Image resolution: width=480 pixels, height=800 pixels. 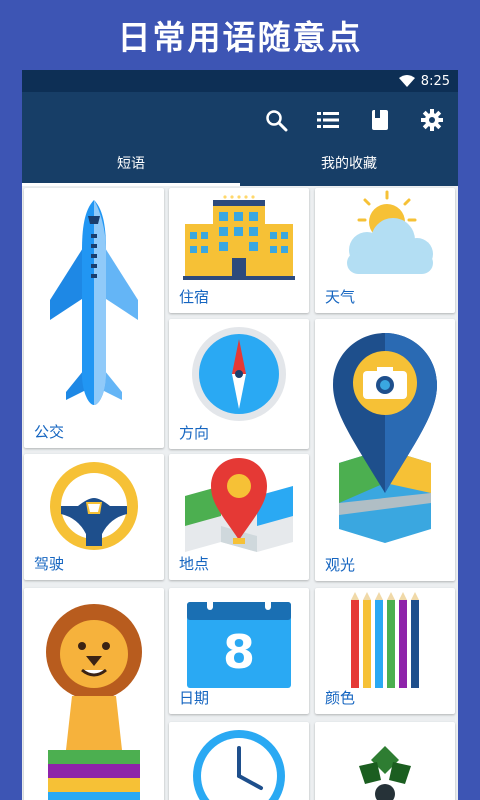 I want to click on tab-phrases: 短语, so click(x=131, y=163).